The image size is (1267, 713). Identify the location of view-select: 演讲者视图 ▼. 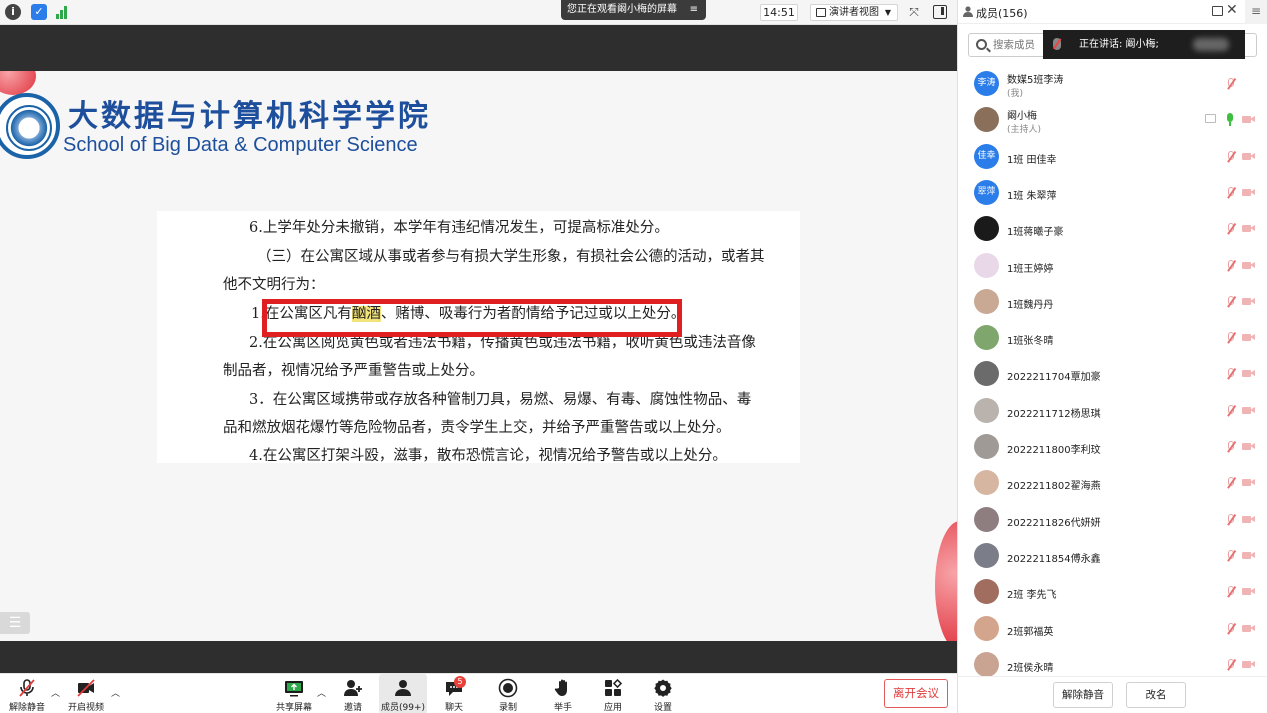
(854, 12).